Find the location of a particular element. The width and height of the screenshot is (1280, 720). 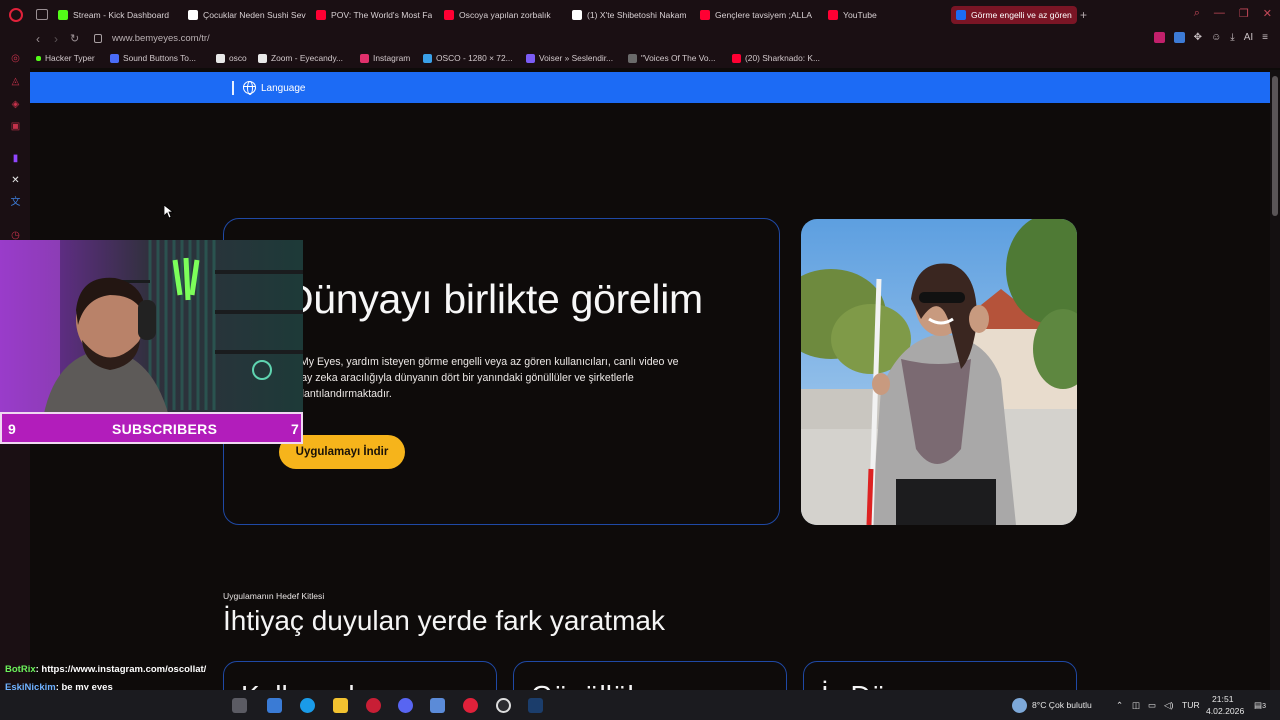

scroll-thumb is located at coordinates (1275, 146).